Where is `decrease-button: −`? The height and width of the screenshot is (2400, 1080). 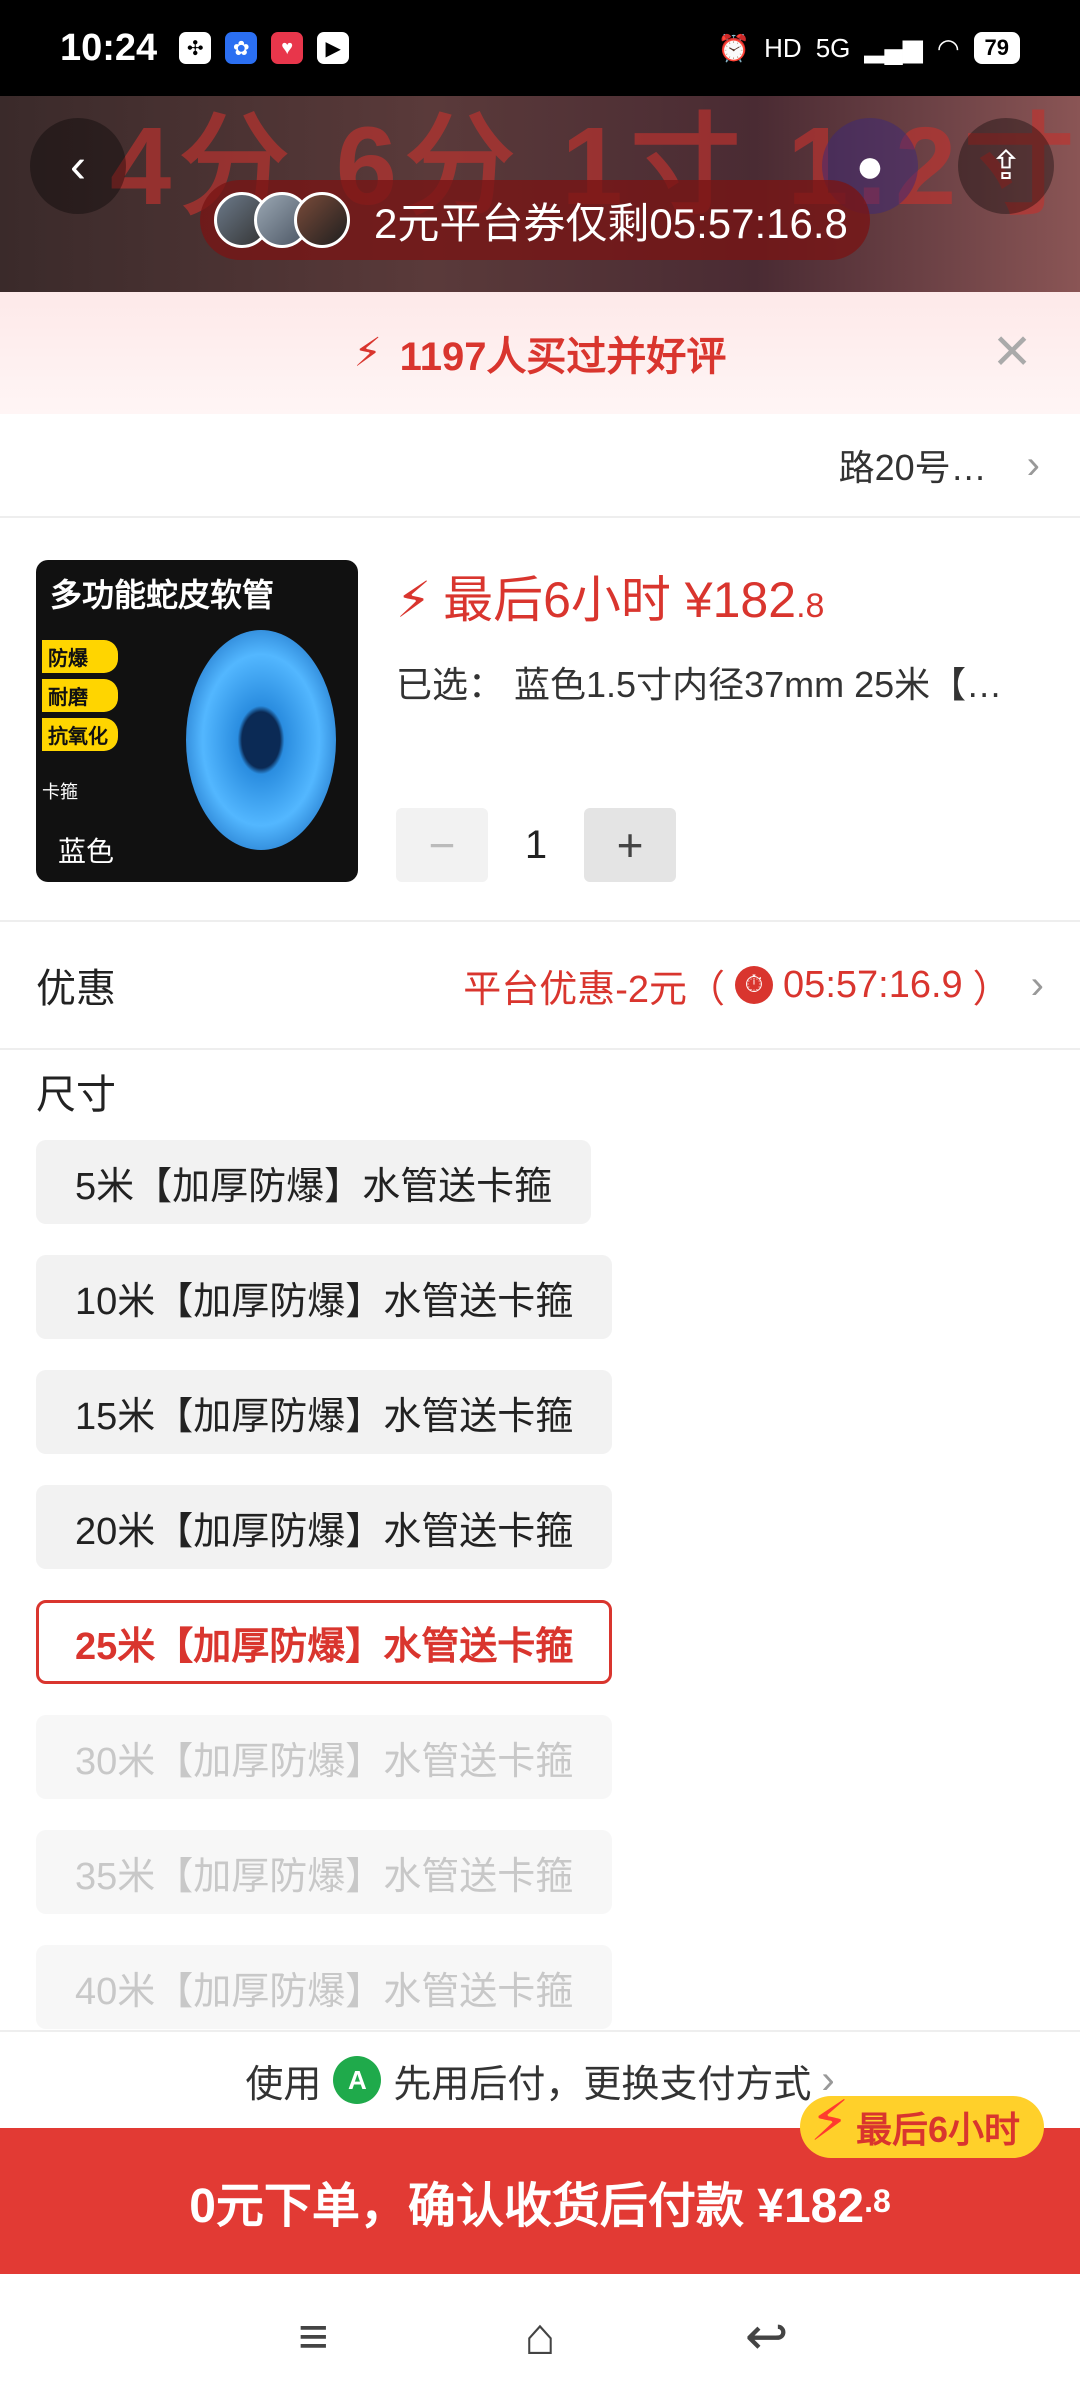
decrease-button: − is located at coordinates (442, 845).